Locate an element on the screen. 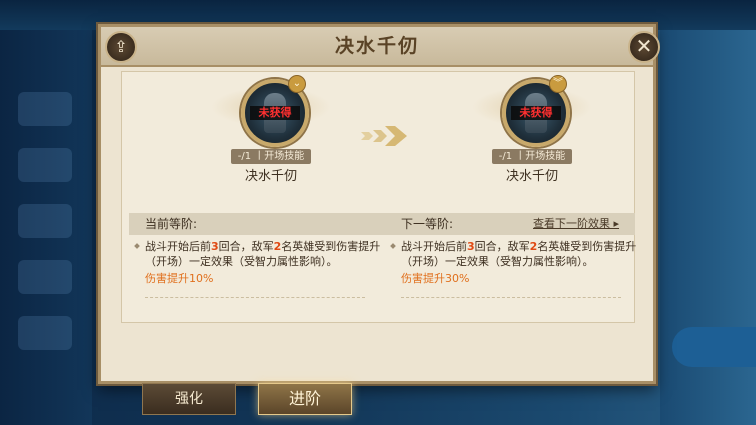 The image size is (756, 425). right-action-button is located at coordinates (714, 347).